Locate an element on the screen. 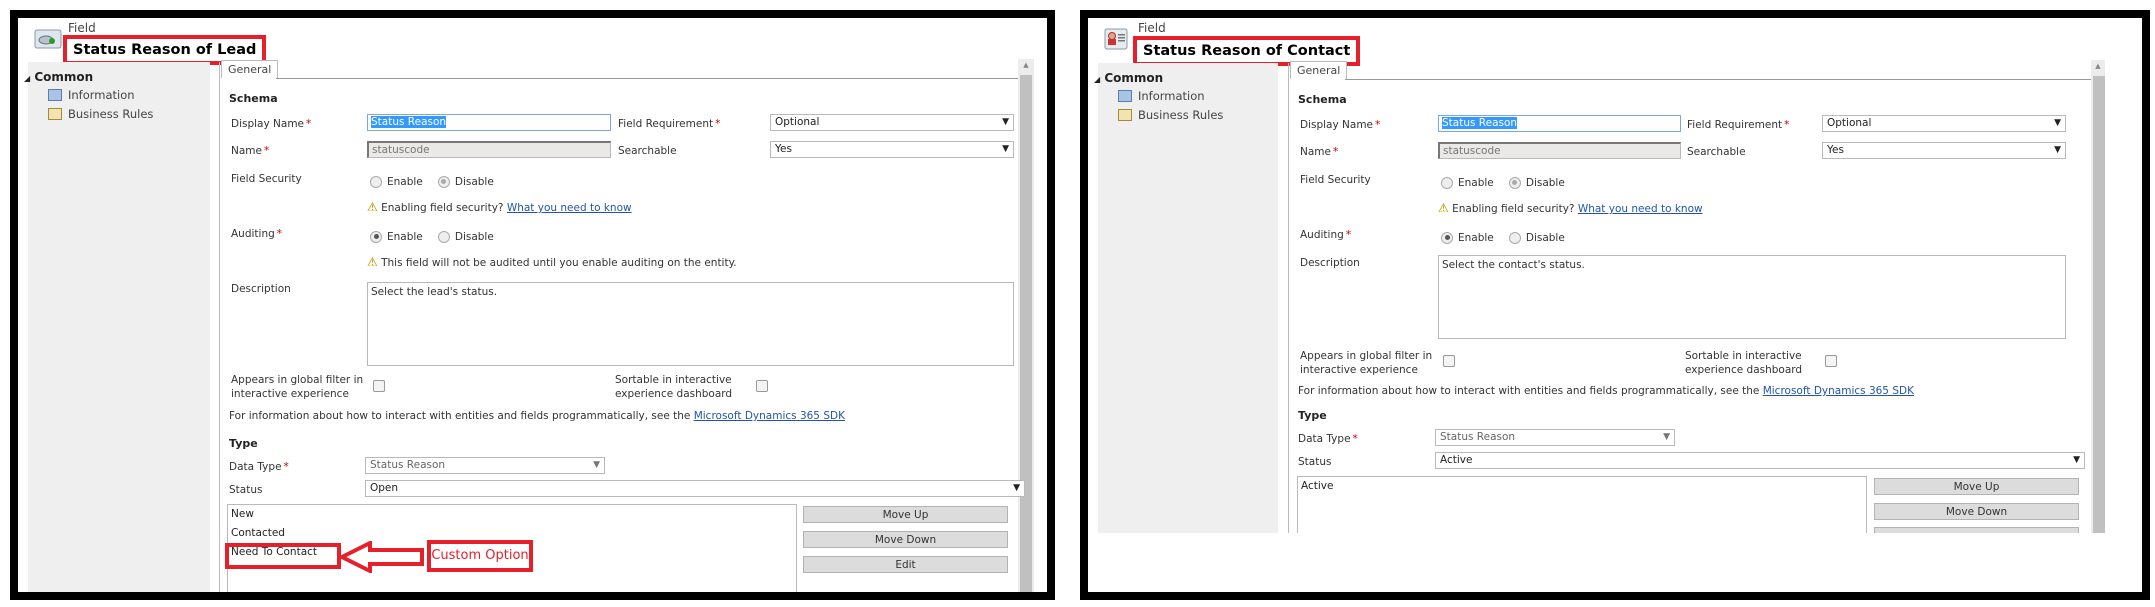 The width and height of the screenshot is (2155, 607). name-label: Name * is located at coordinates (1319, 152).